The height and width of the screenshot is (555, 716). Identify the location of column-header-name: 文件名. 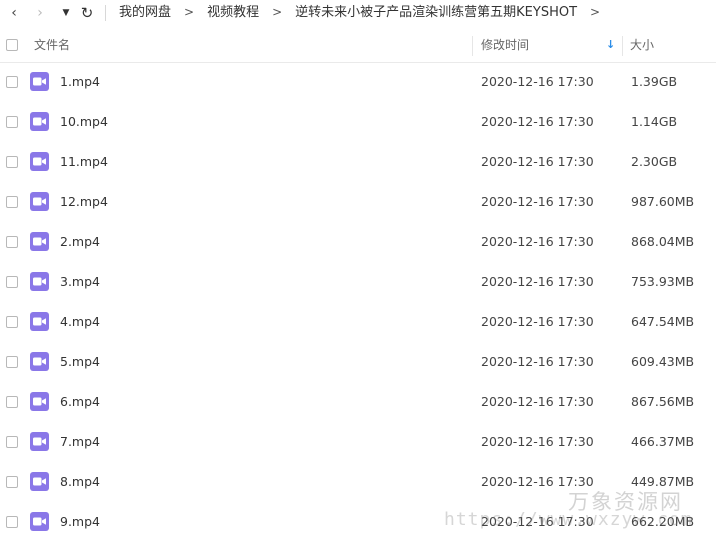
(52, 45).